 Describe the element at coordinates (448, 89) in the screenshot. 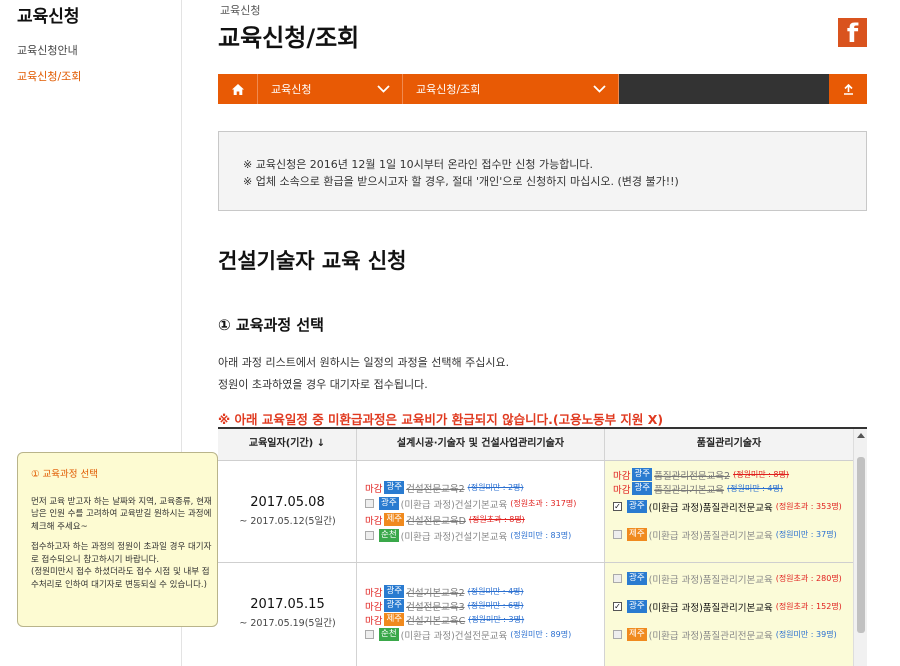

I see `nav-select-page-label: 교육신청/조회` at that location.